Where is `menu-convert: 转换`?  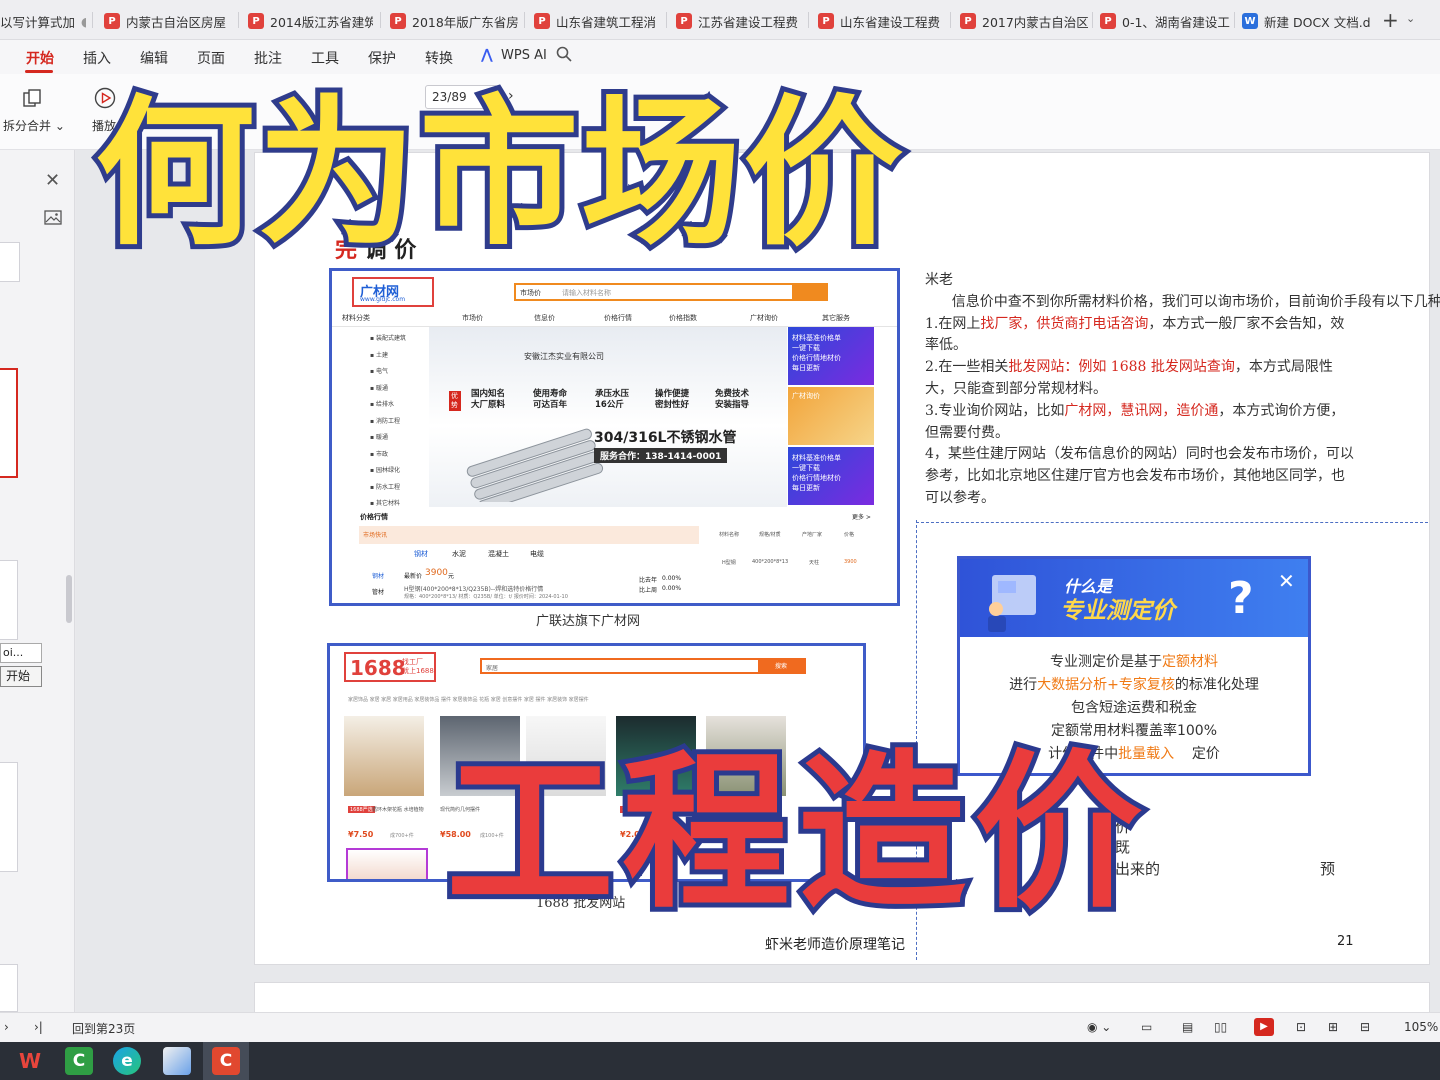
menu-convert: 转换 is located at coordinates (439, 58).